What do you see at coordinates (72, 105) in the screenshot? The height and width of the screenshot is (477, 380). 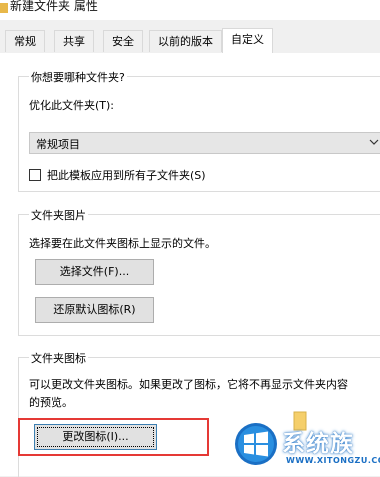 I see `optimize-label: 优化此文件夹(T):` at bounding box center [72, 105].